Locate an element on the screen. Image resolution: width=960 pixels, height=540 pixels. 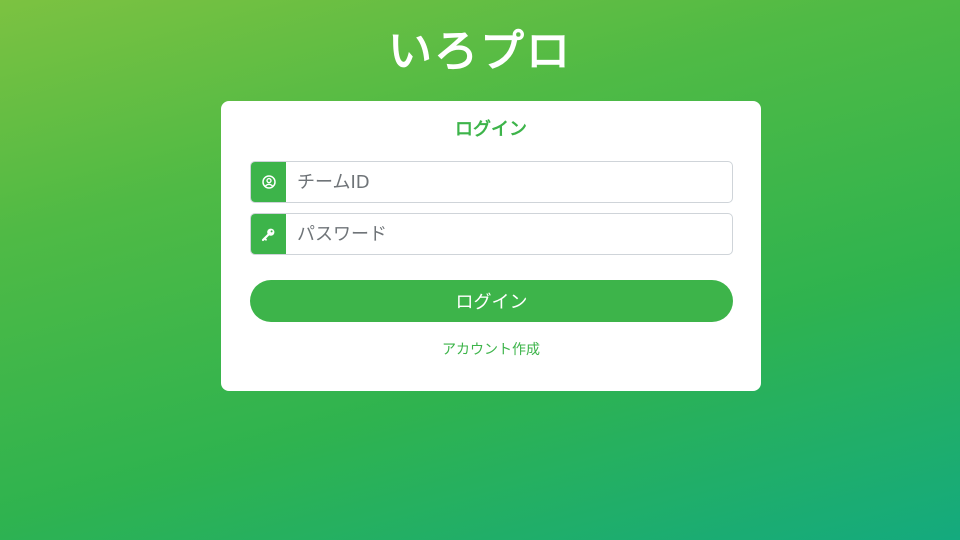
create-account-link: アカウント作成 is located at coordinates (491, 350).